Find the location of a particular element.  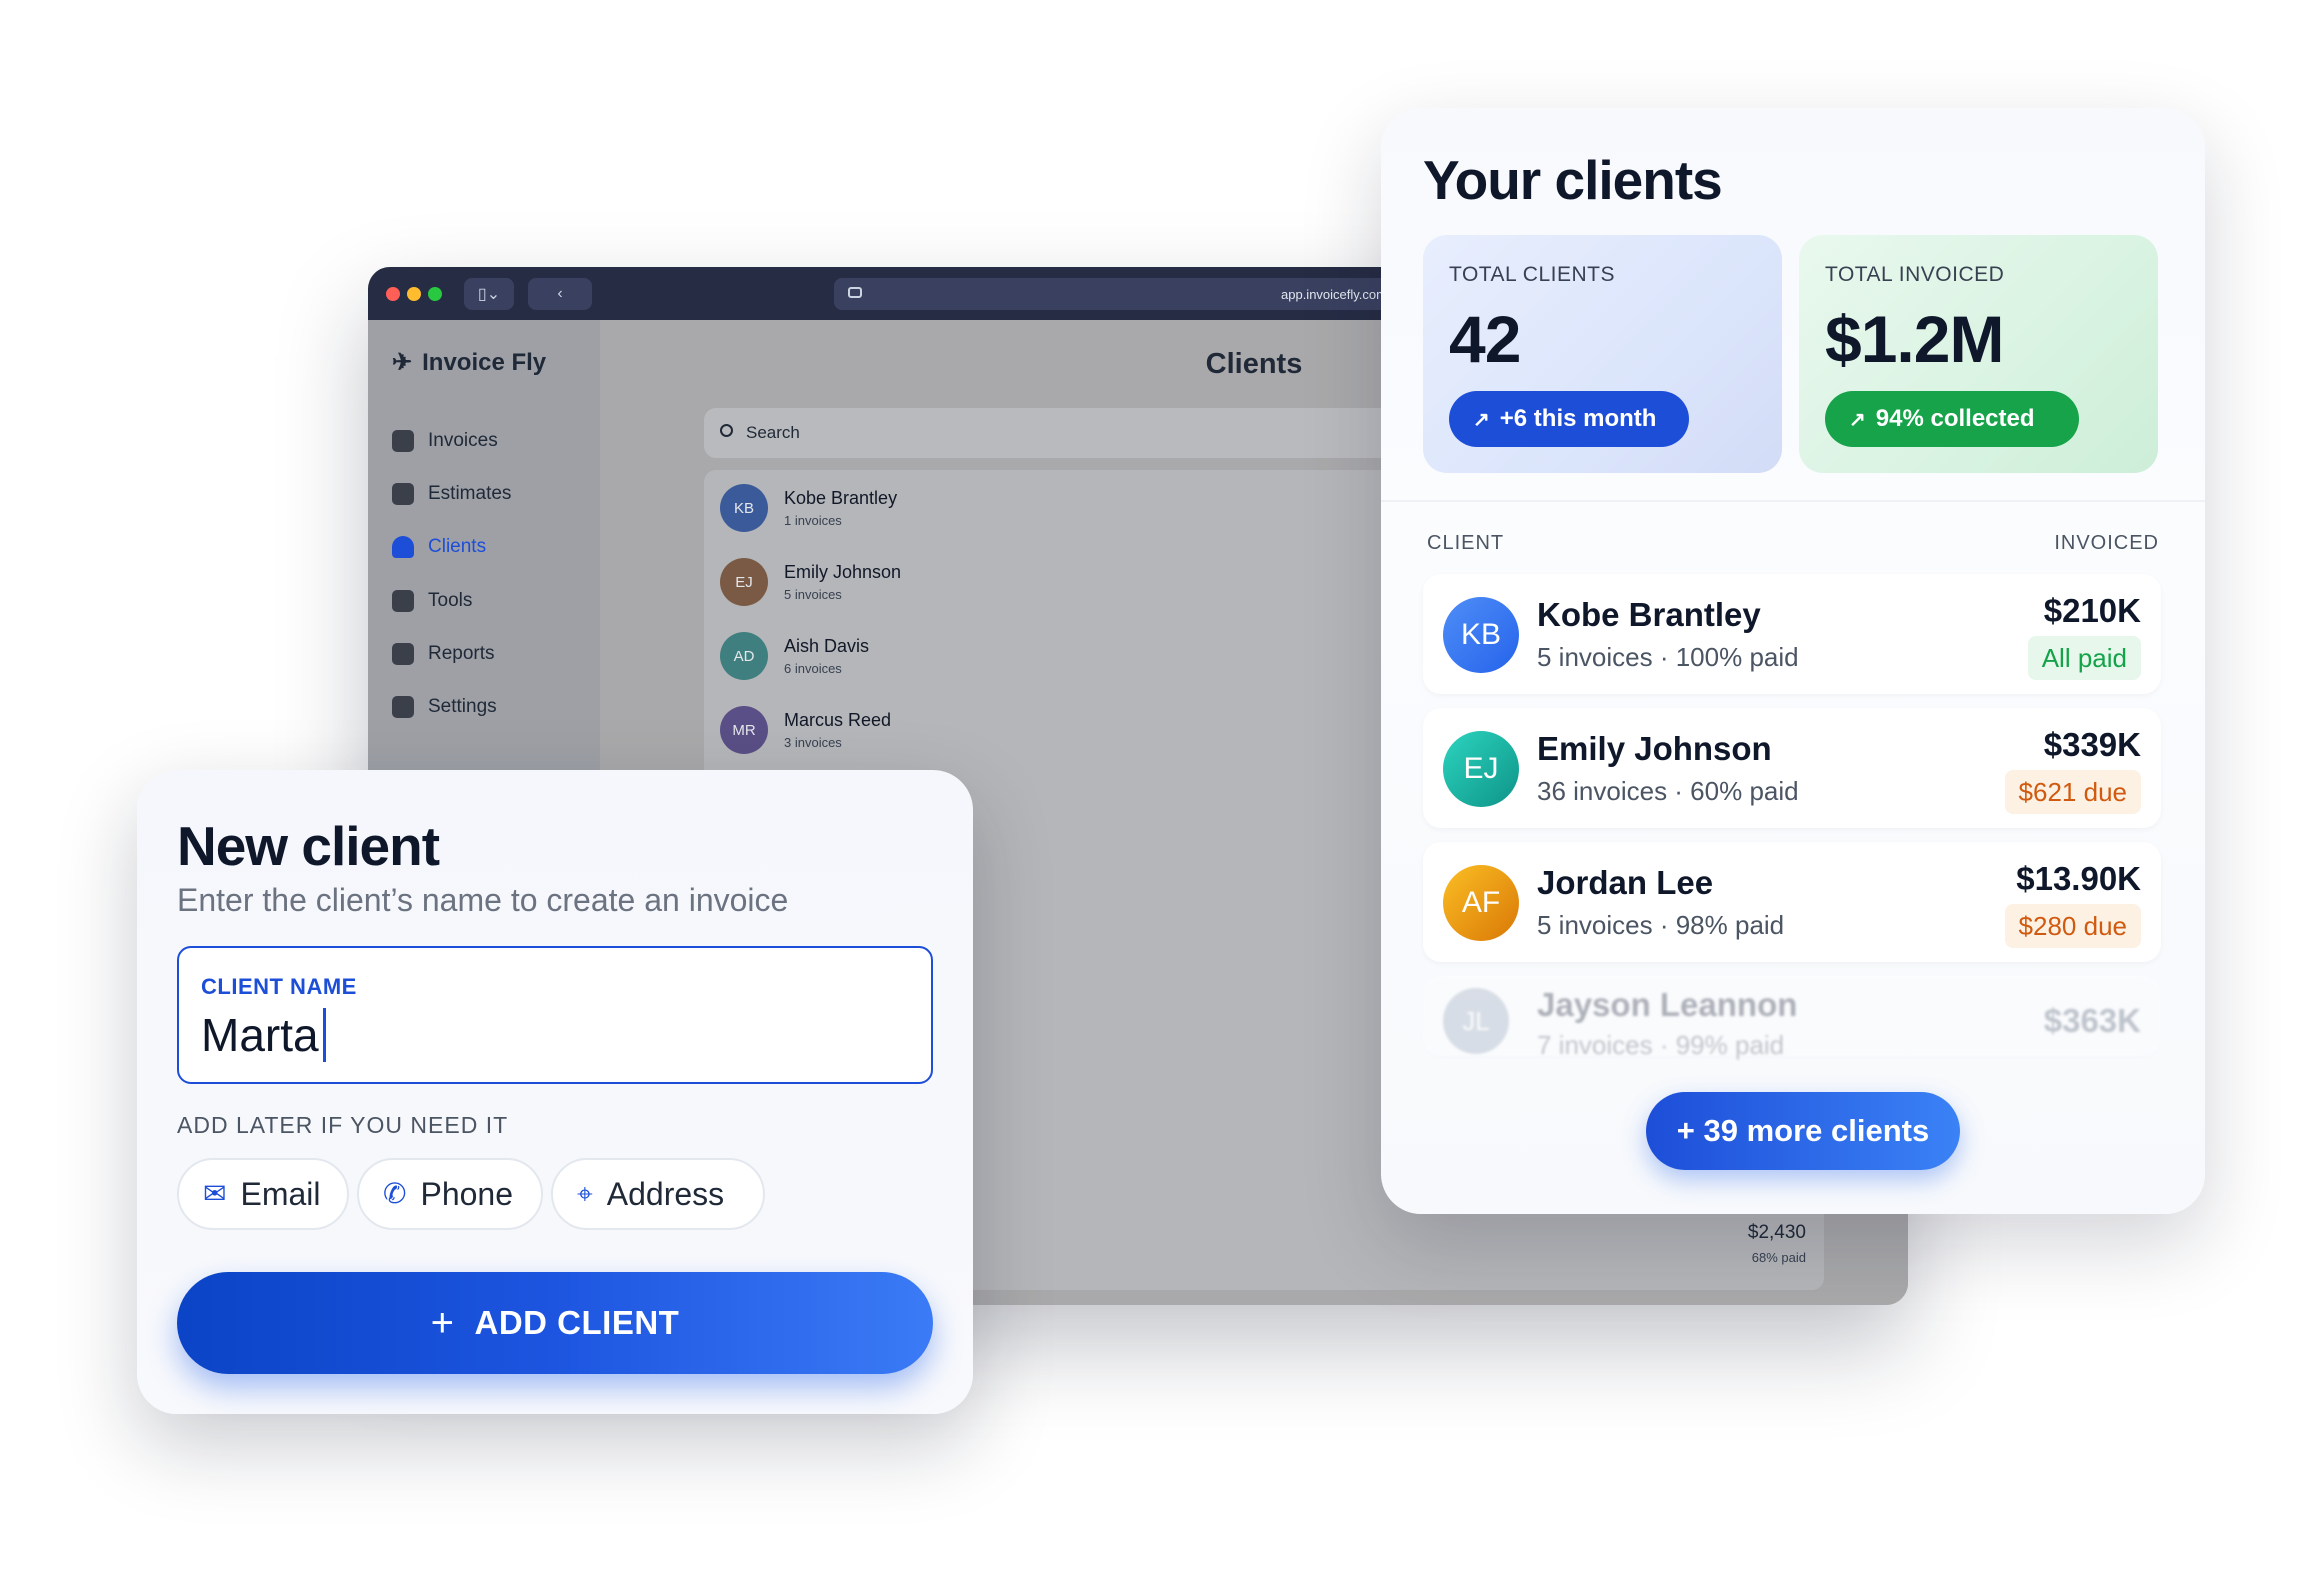

invoiced-amount: $210K is located at coordinates (2092, 610).